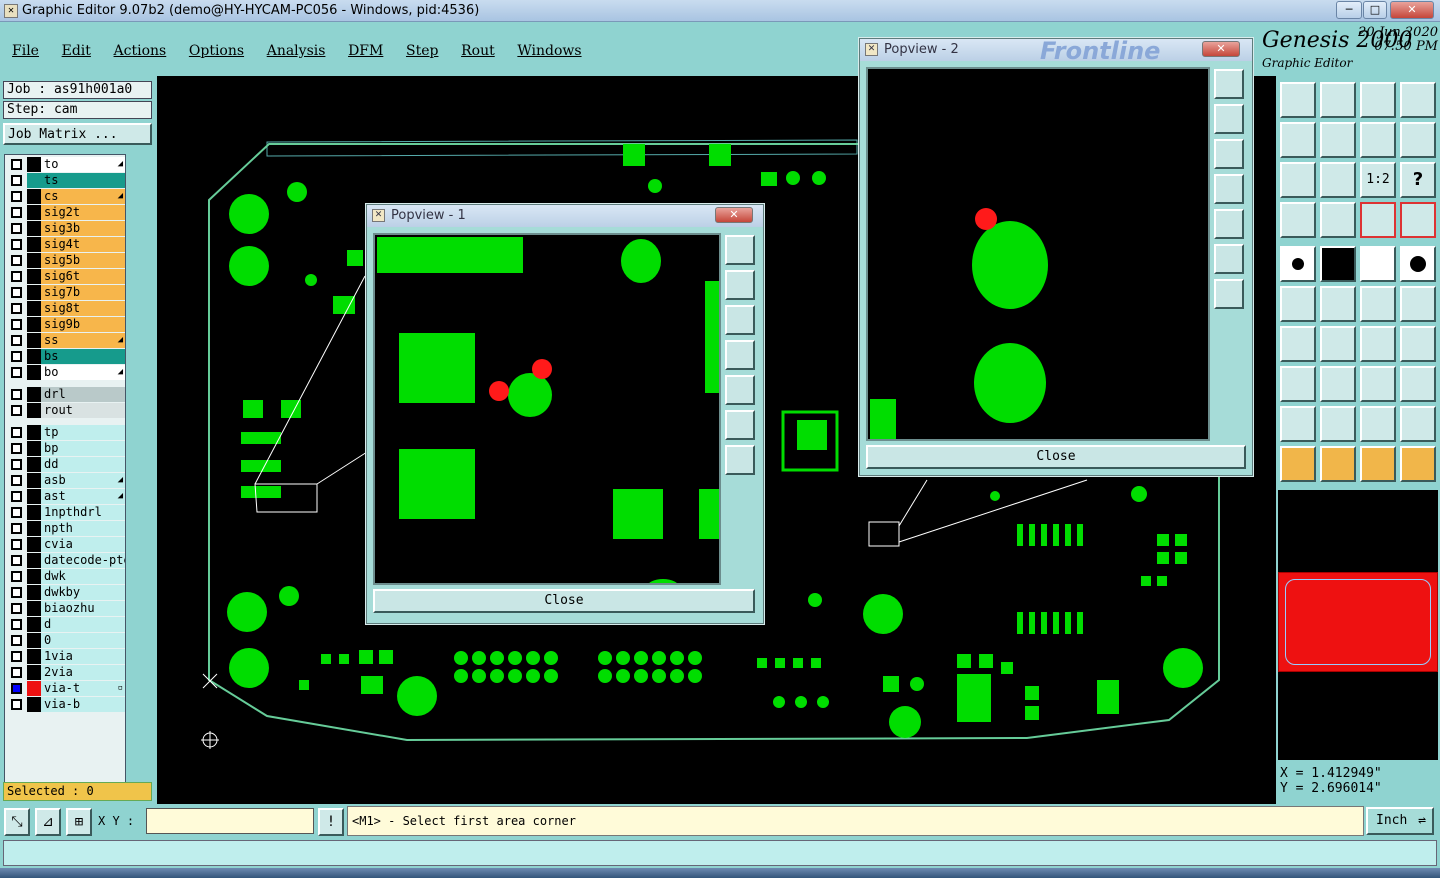 Image resolution: width=1440 pixels, height=878 pixels. What do you see at coordinates (1418, 304) in the screenshot?
I see `segment-red-icon` at bounding box center [1418, 304].